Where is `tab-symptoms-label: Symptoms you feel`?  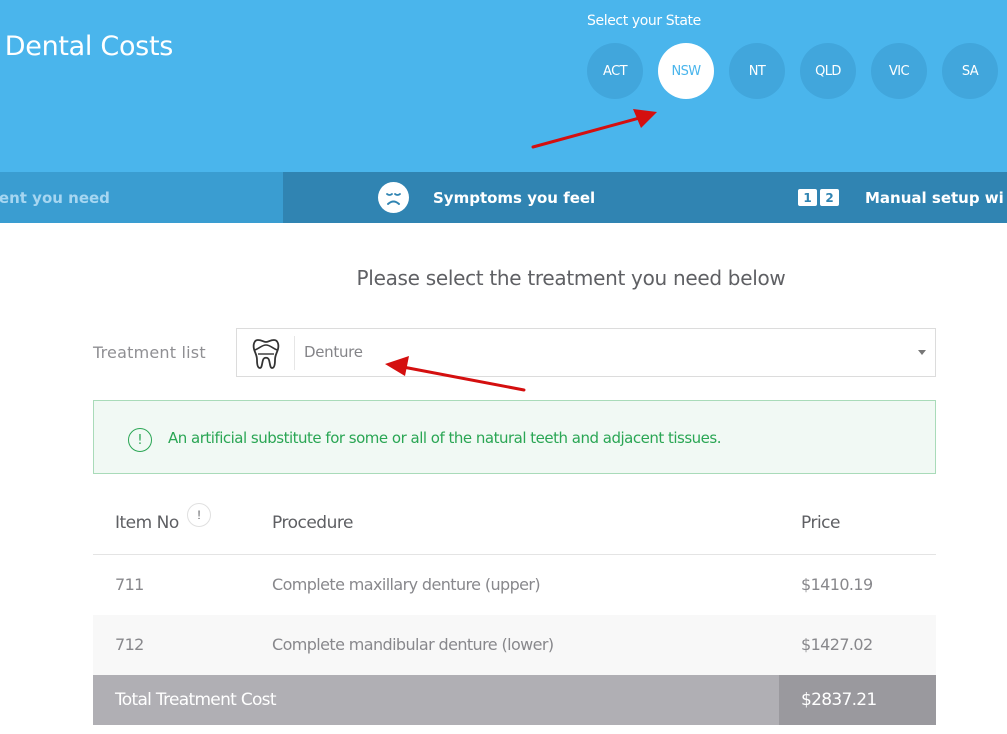
tab-symptoms-label: Symptoms you feel is located at coordinates (514, 197).